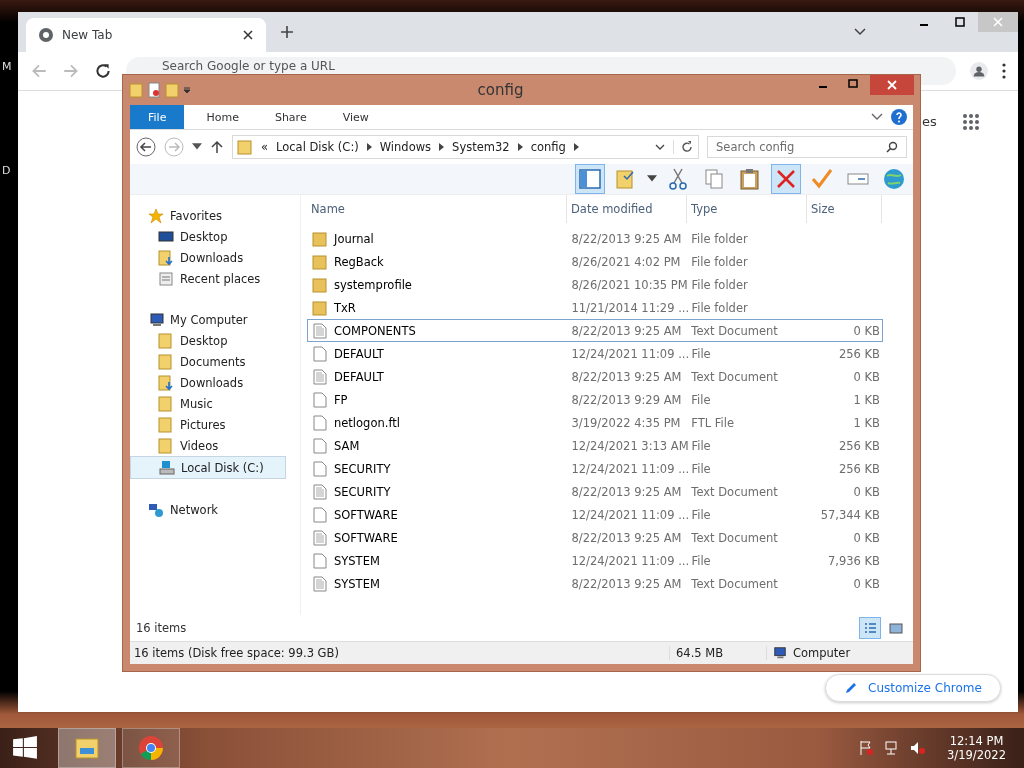 The height and width of the screenshot is (768, 1024). What do you see at coordinates (347, 445) in the screenshot?
I see `file-name: SAM` at bounding box center [347, 445].